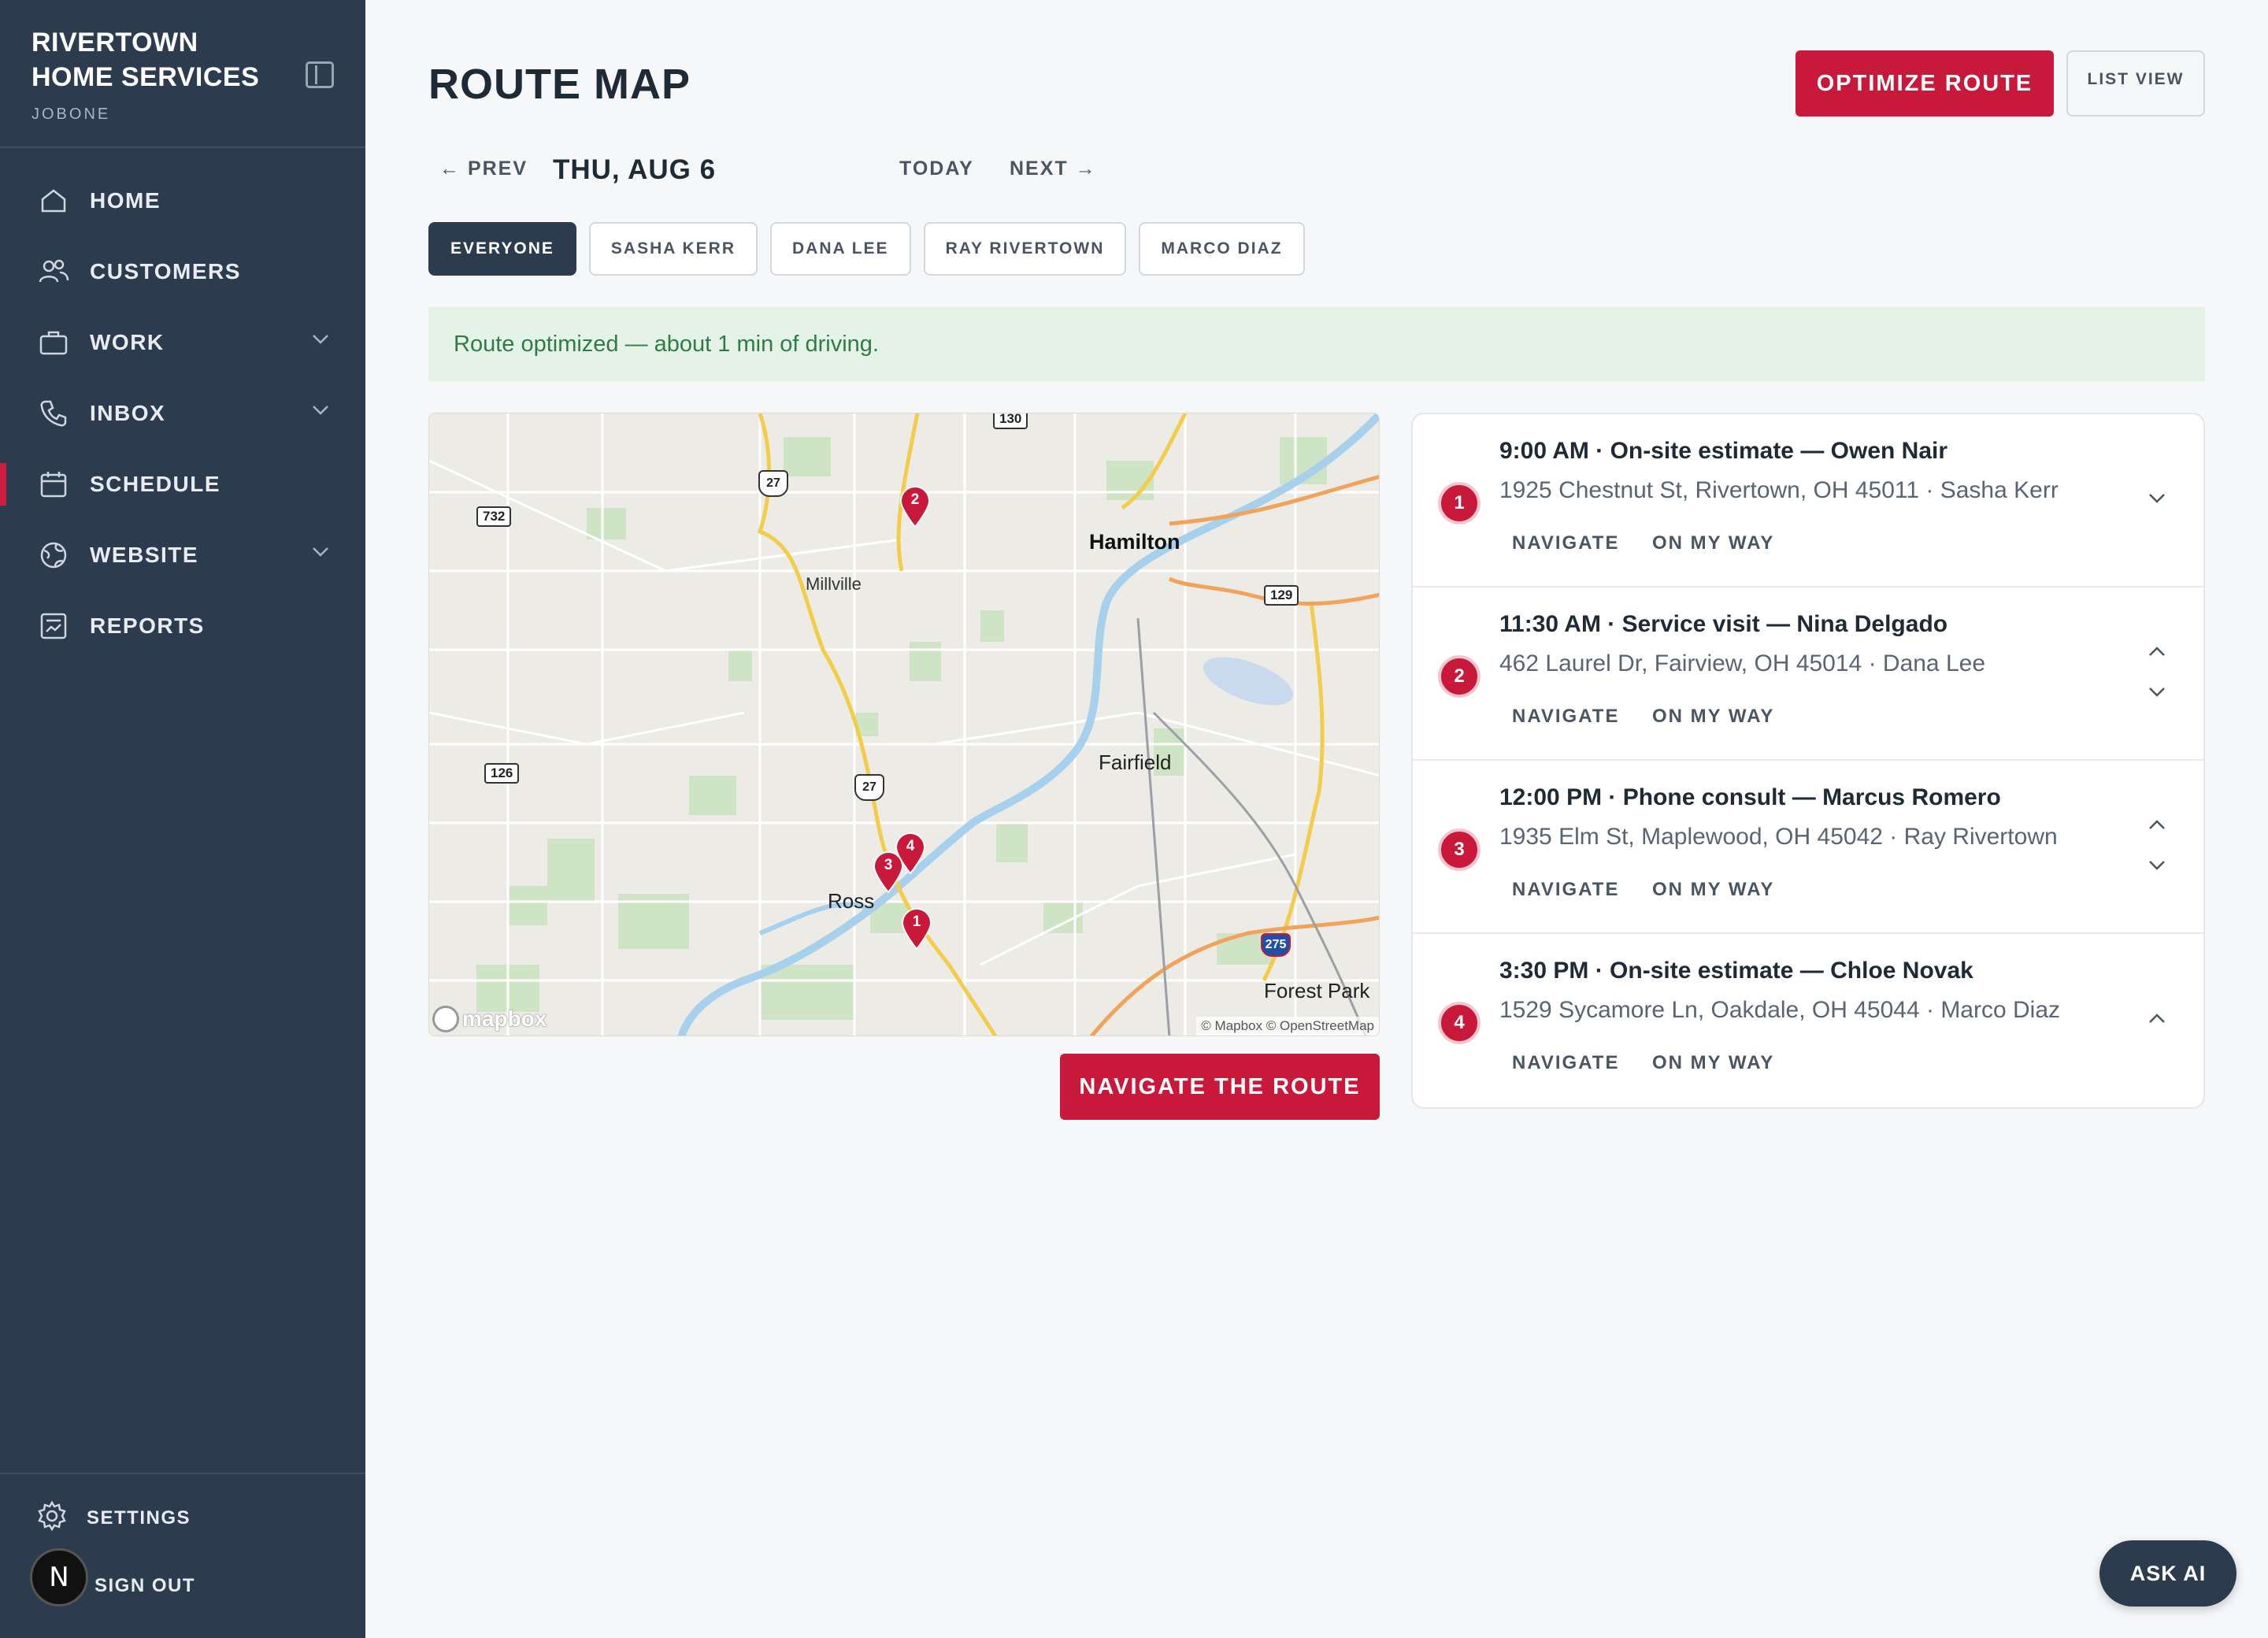 This screenshot has width=2268, height=1638. I want to click on ask-ai-button: ASK AI, so click(2167, 1573).